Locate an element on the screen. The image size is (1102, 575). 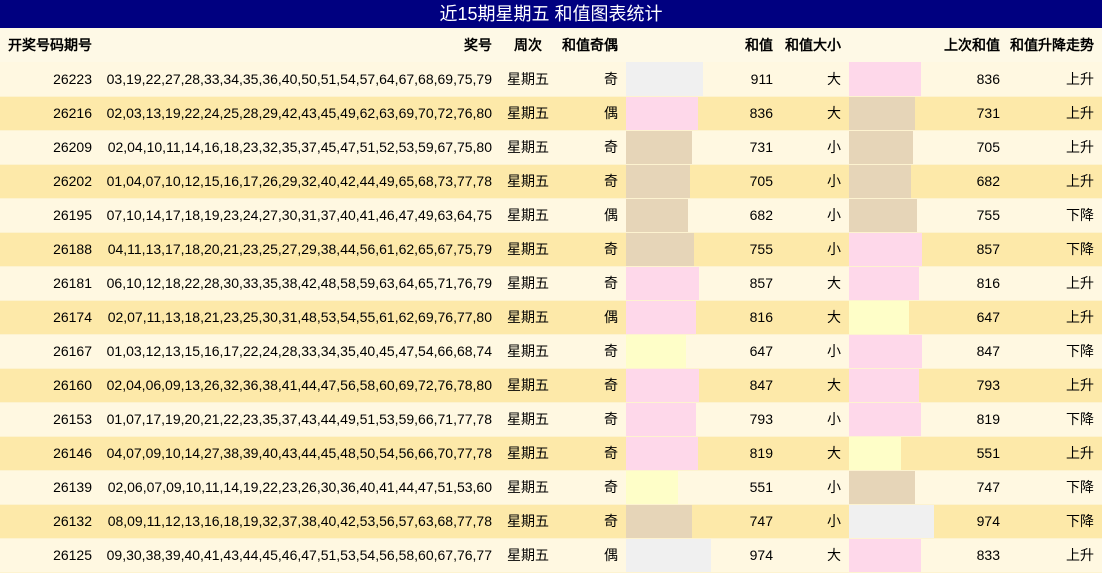
sum-value: 705 is located at coordinates (761, 181).